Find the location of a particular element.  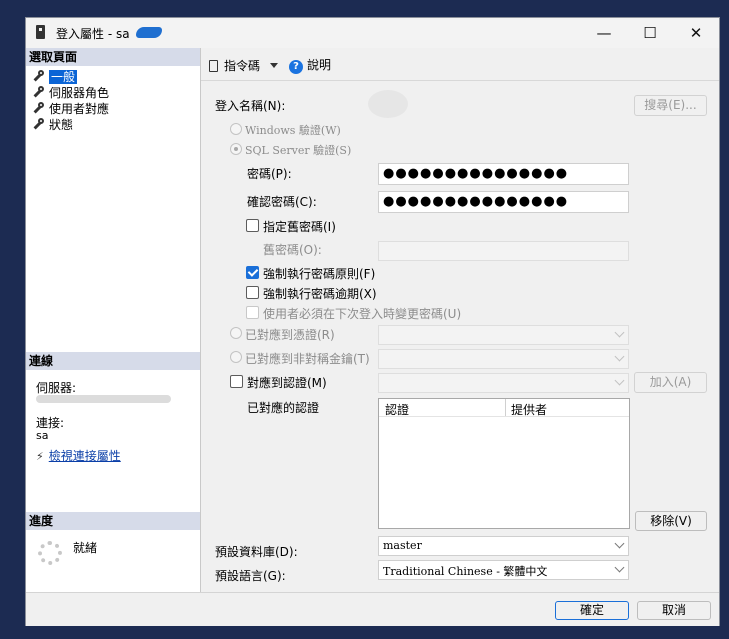

default-language-label: 預設語言(G): is located at coordinates (250, 576).